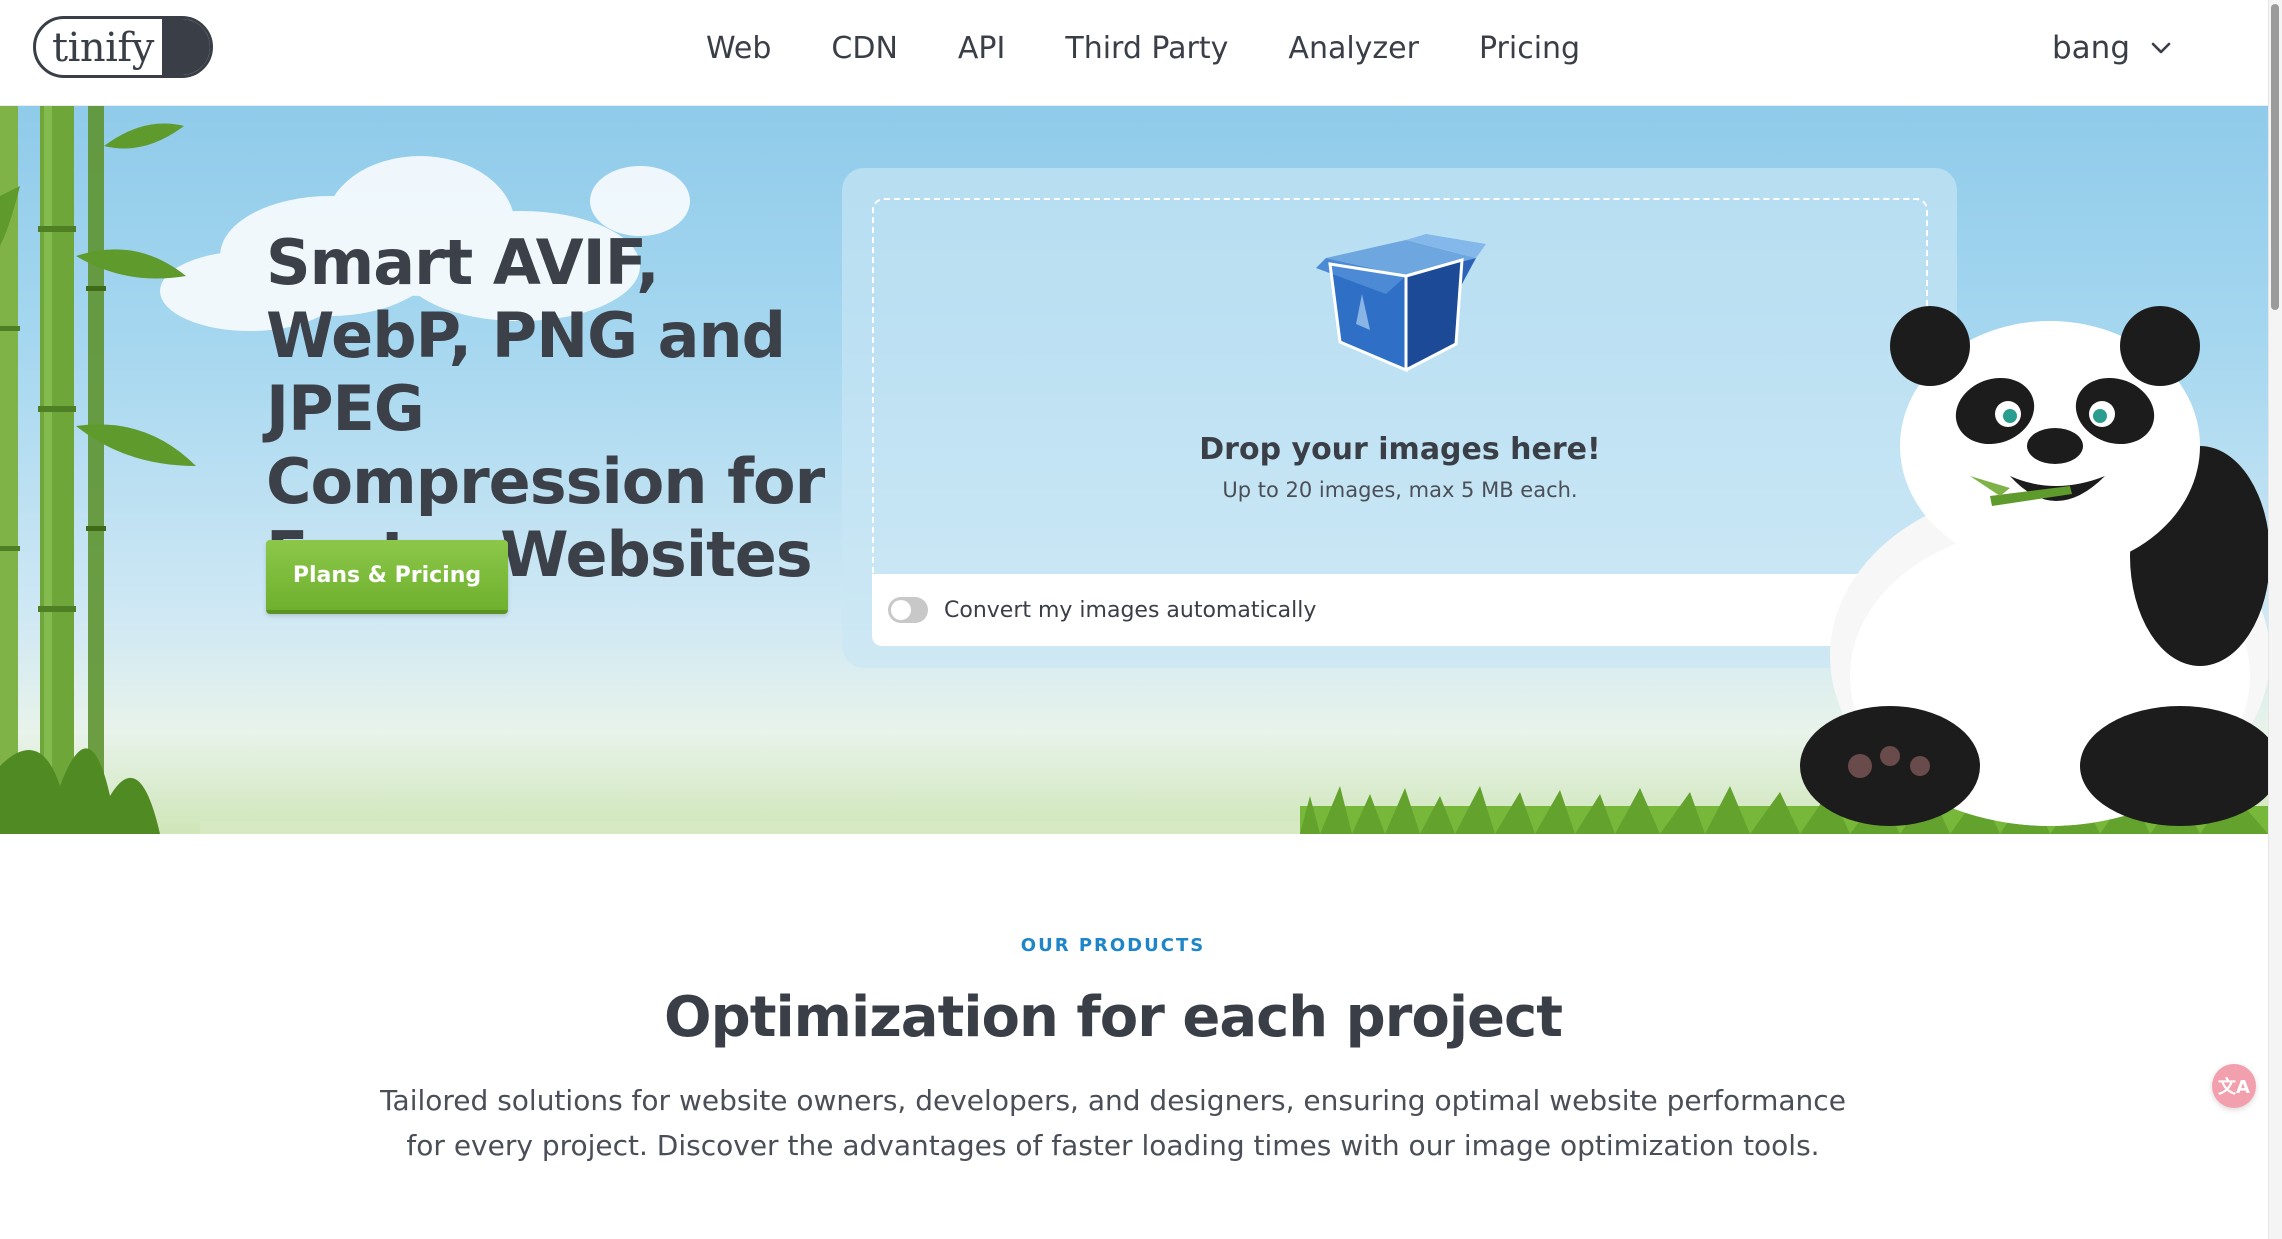  What do you see at coordinates (1401, 306) in the screenshot?
I see `open-box-icon` at bounding box center [1401, 306].